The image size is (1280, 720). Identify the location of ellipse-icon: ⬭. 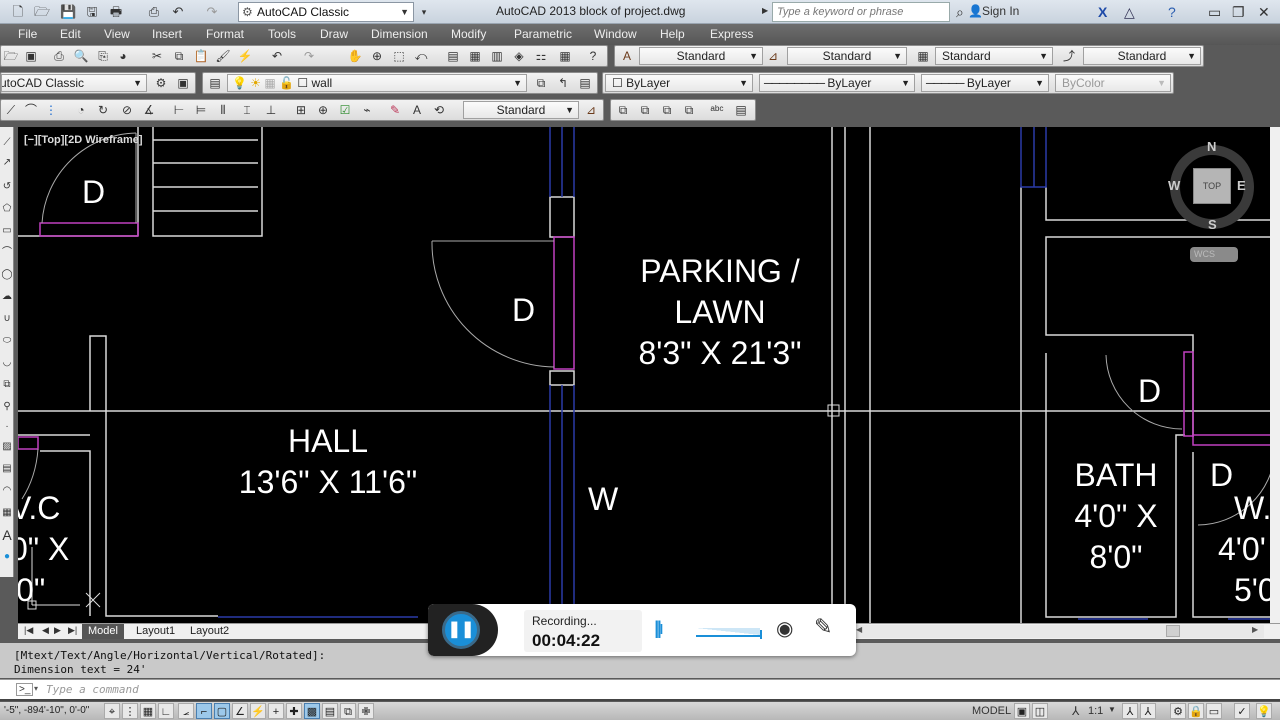
(7, 341).